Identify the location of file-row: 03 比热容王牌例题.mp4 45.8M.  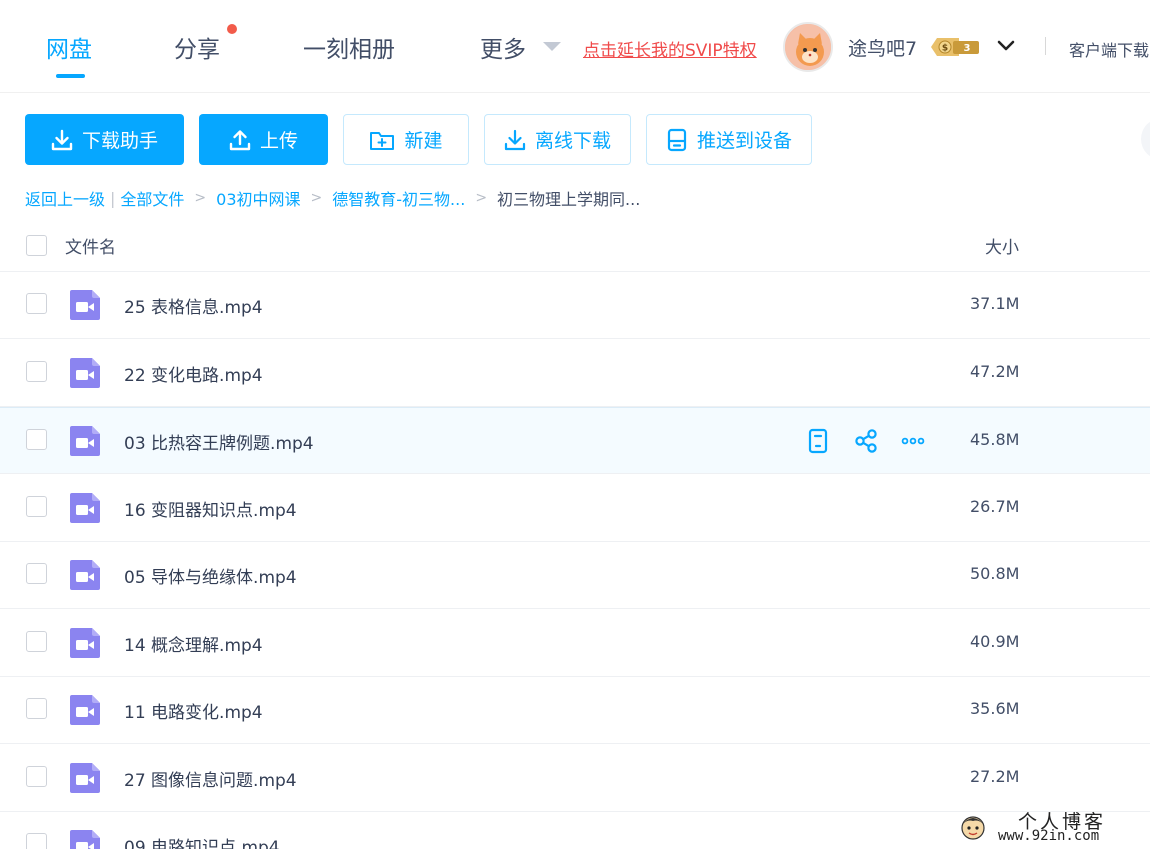
(575, 440).